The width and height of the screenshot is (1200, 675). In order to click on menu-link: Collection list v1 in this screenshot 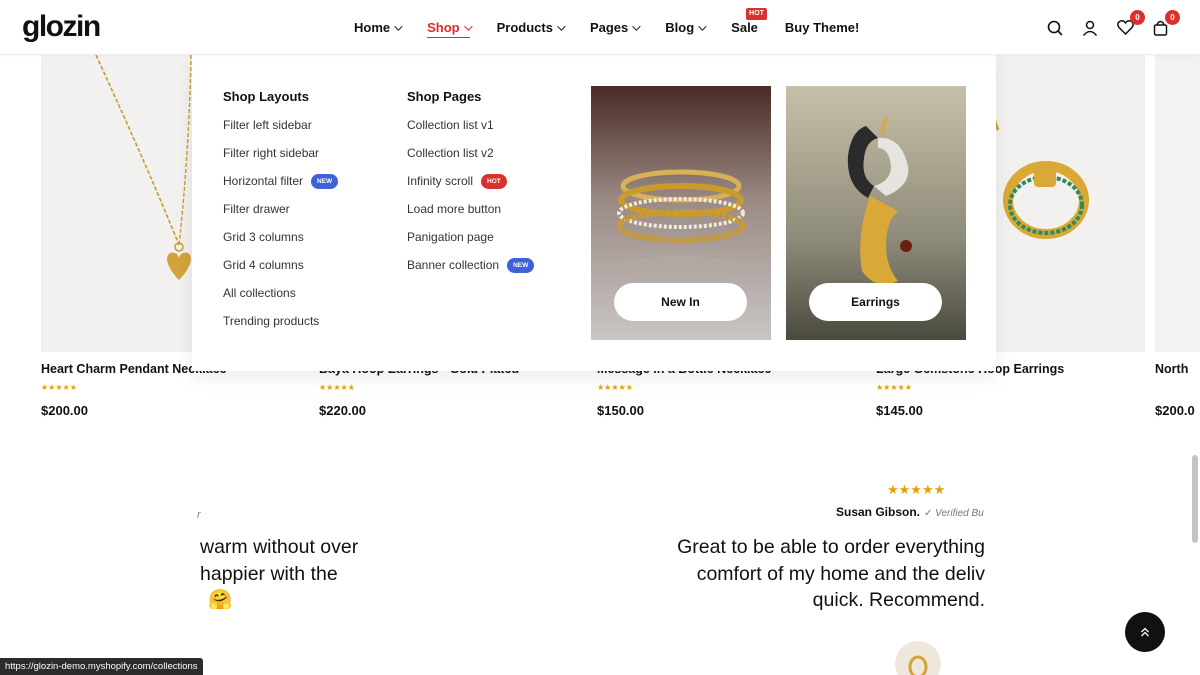, I will do `click(470, 131)`.